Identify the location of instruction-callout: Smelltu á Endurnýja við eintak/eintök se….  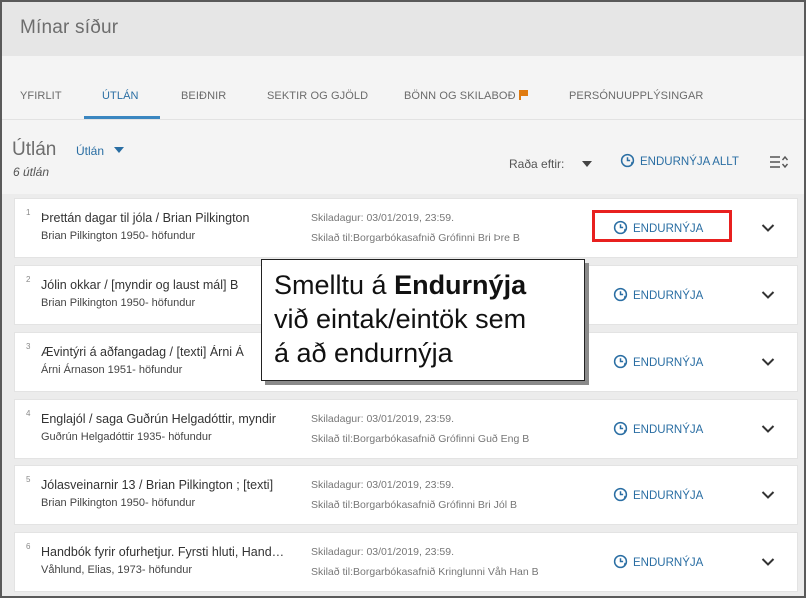
(423, 320).